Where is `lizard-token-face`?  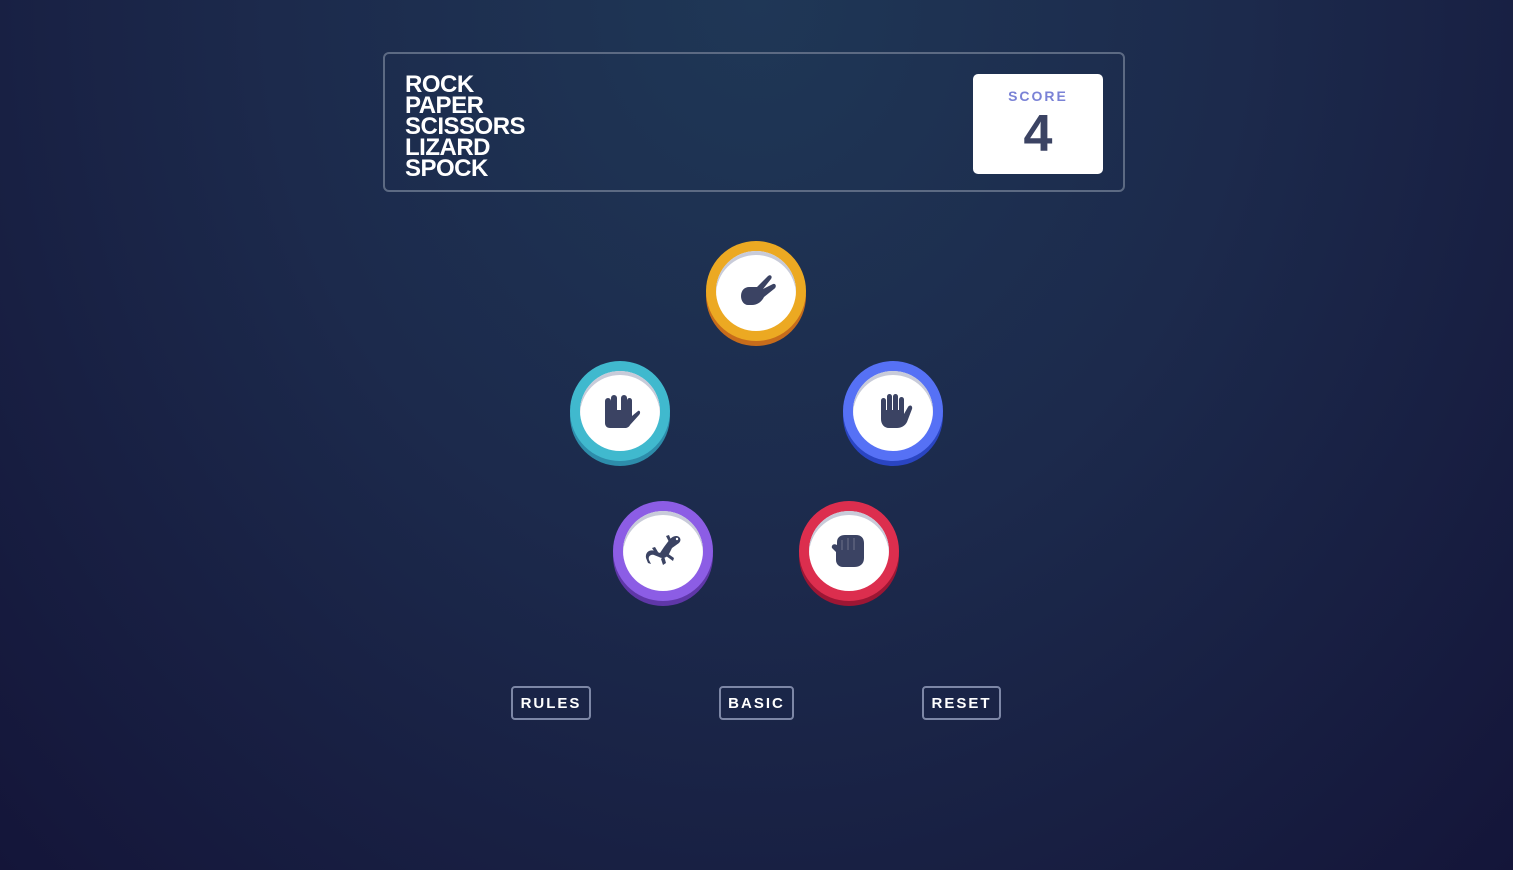
lizard-token-face is located at coordinates (663, 551).